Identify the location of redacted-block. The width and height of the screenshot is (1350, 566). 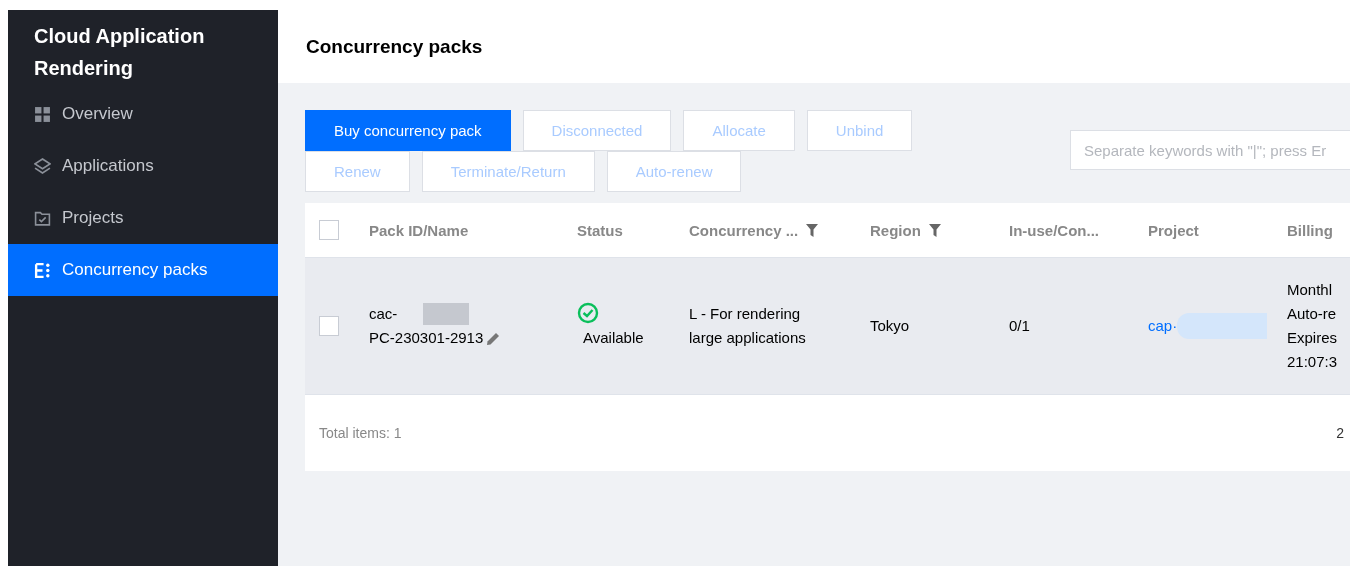
(446, 314).